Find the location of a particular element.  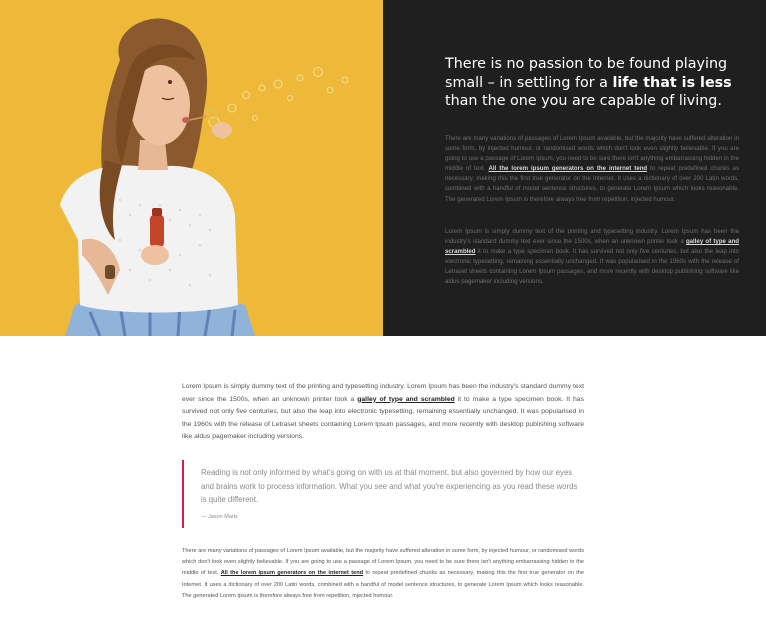

article-galley-link: galley of type and scrambled is located at coordinates (406, 399).